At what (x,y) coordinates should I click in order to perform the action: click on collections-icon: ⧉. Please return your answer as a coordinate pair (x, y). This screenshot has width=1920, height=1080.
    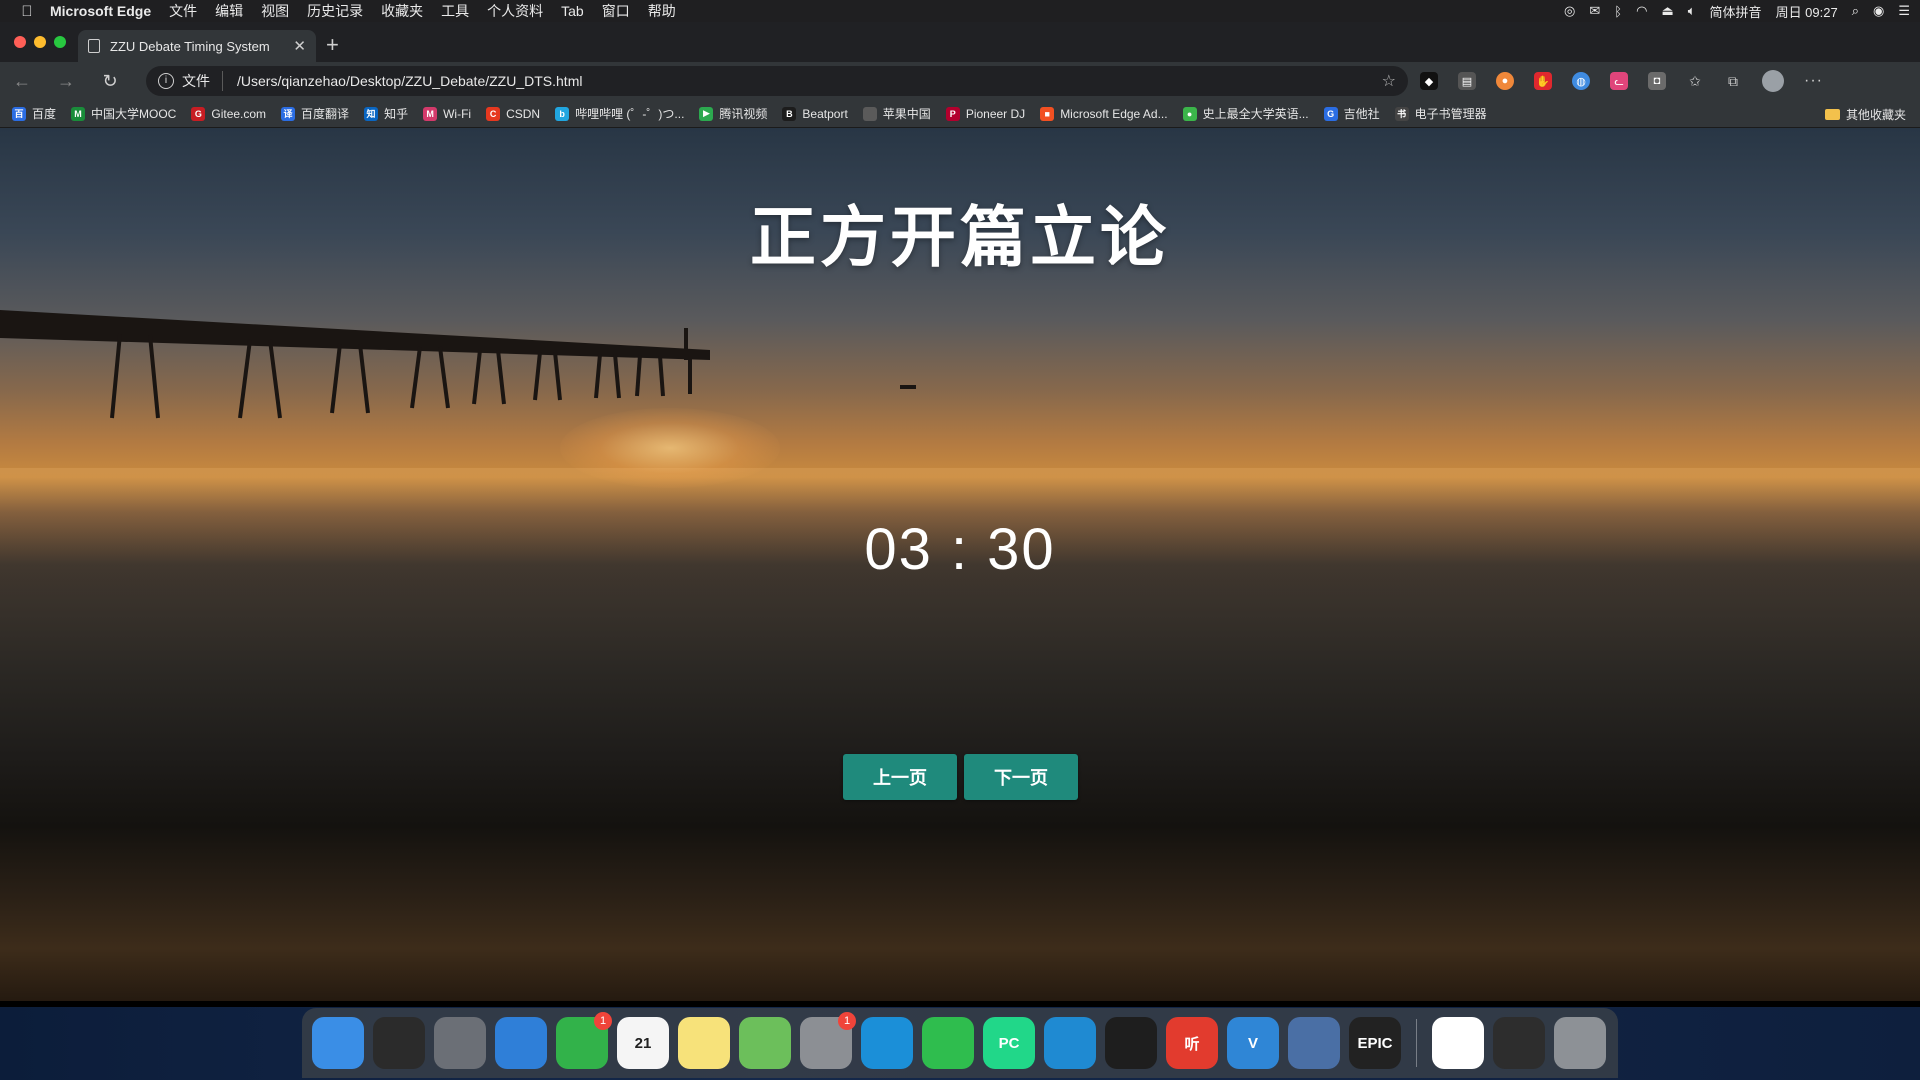
    Looking at the image, I should click on (1733, 81).